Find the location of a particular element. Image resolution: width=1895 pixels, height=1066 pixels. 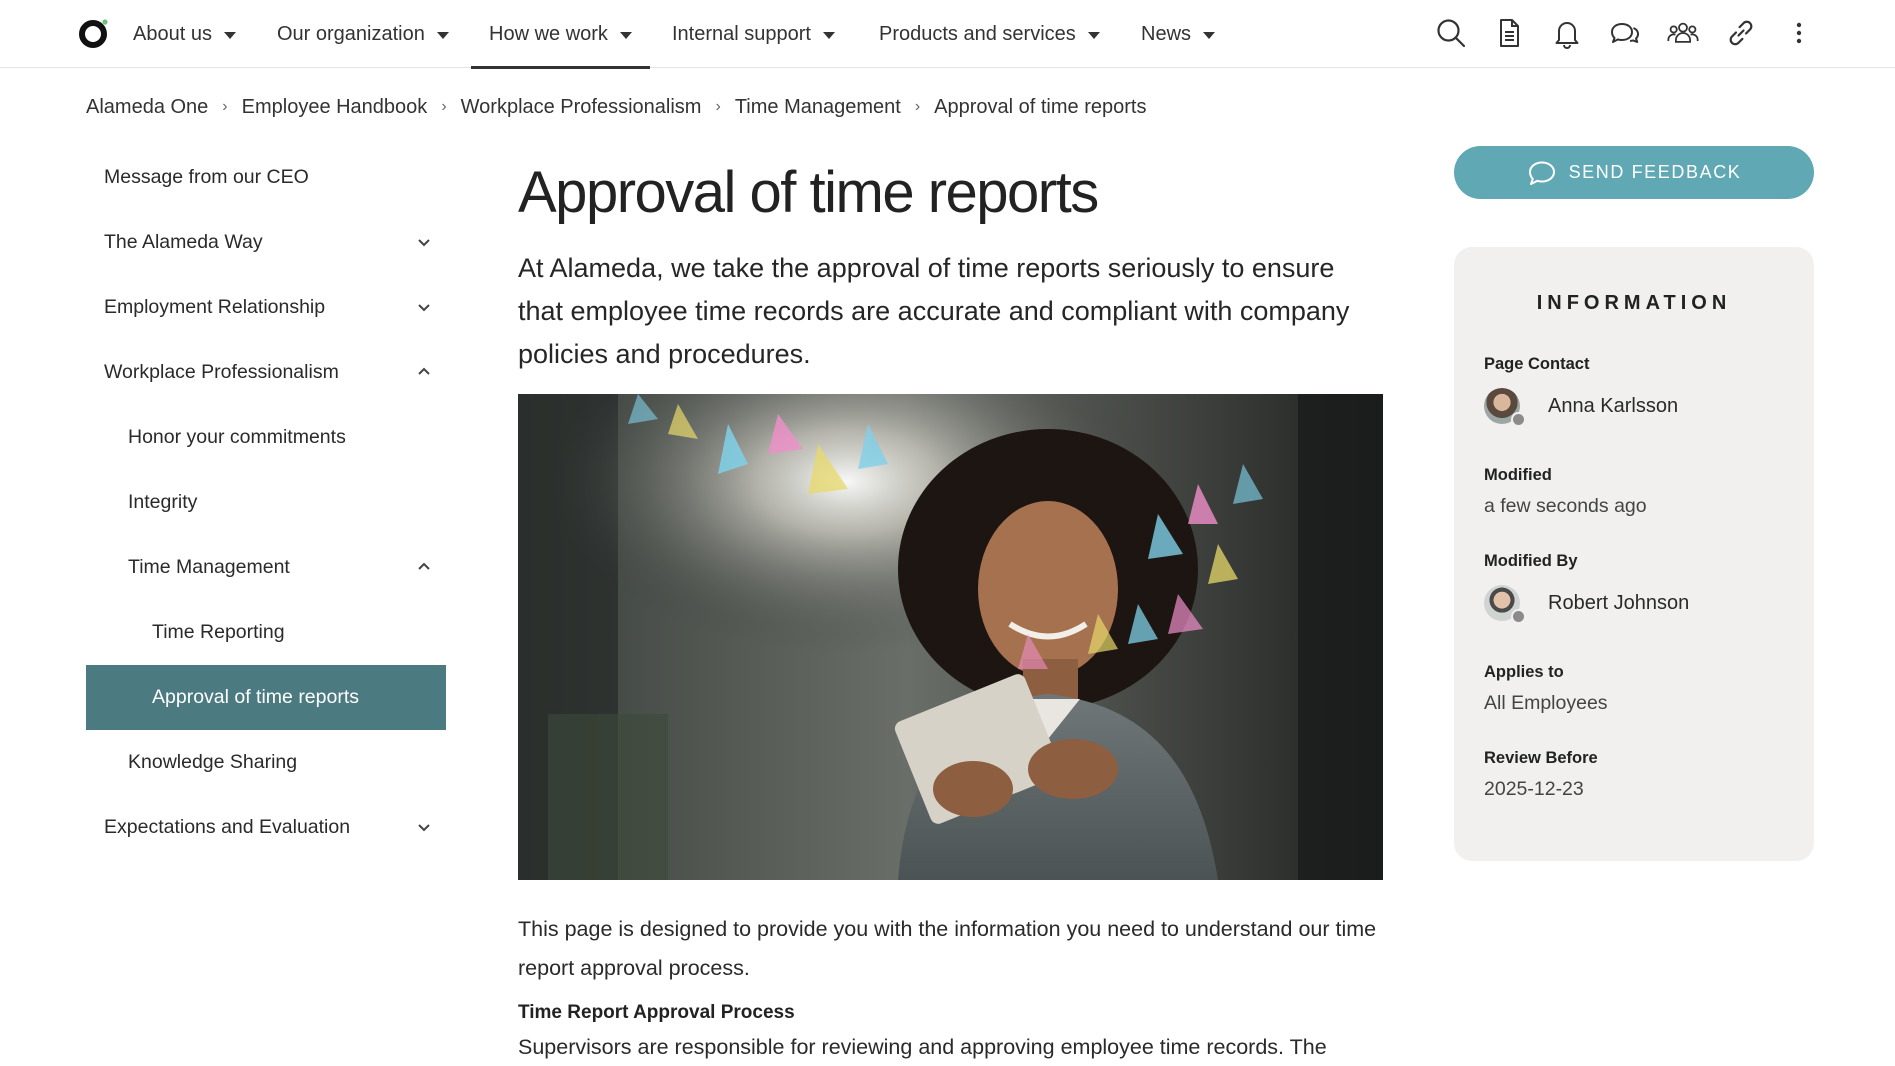

sidebar-item-label: Expectations and Evaluation is located at coordinates (227, 827).